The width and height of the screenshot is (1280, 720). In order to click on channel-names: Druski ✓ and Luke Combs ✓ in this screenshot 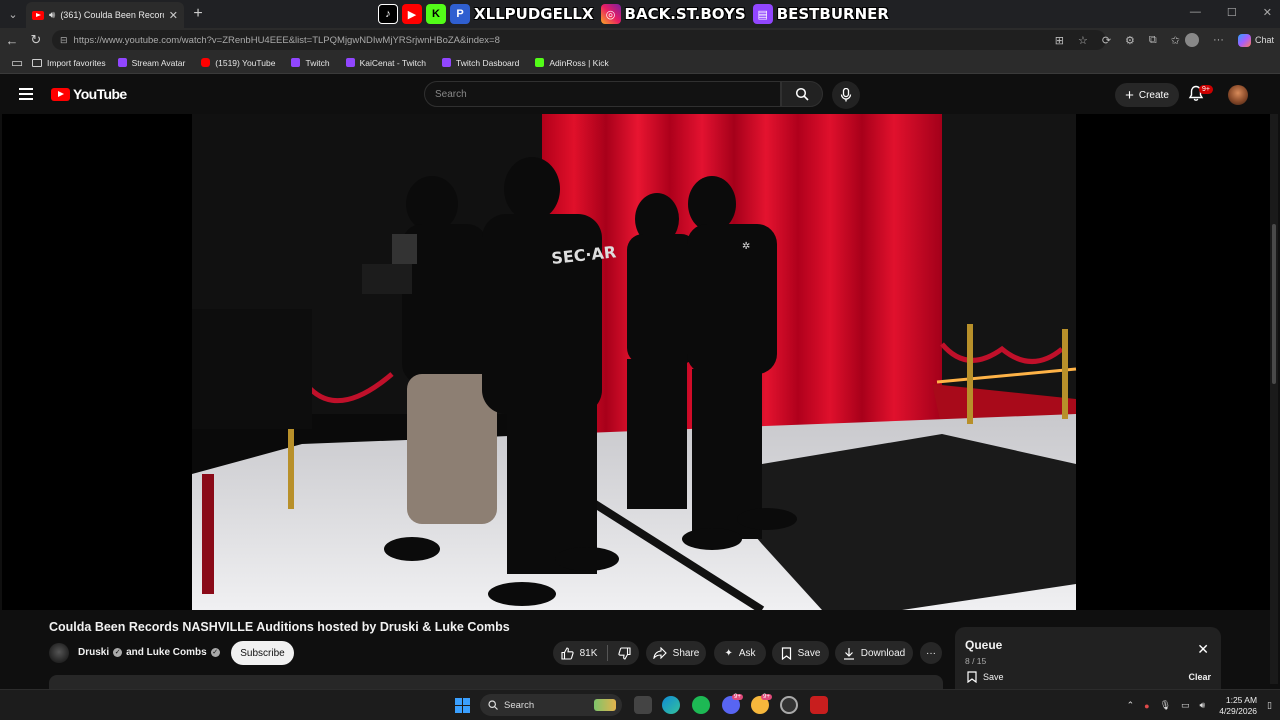, I will do `click(149, 652)`.